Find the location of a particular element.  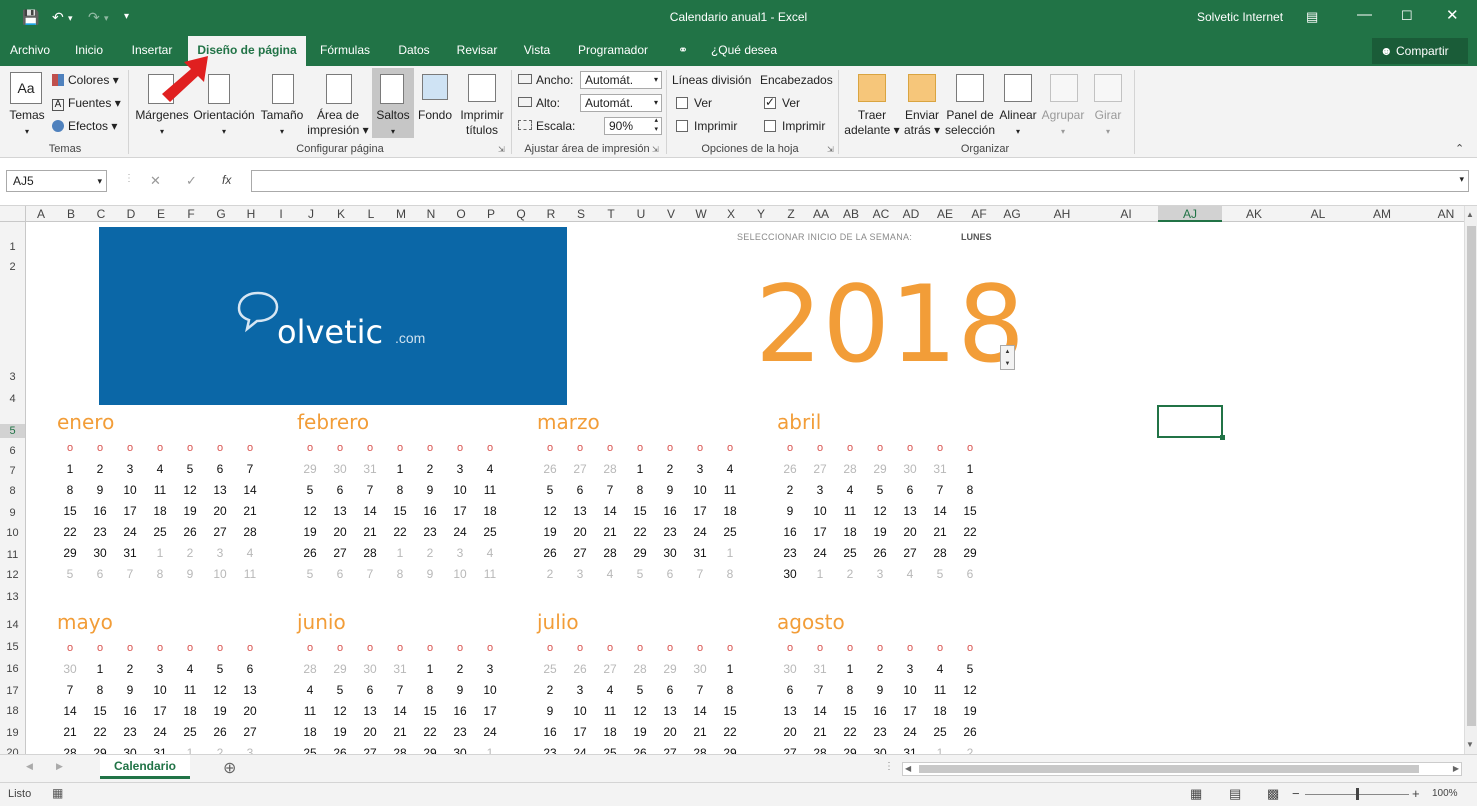

column-header: N is located at coordinates (431, 214).